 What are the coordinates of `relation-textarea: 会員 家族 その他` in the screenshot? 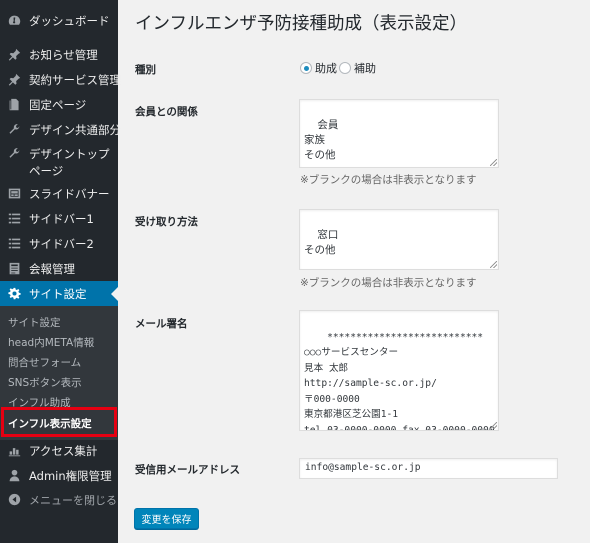 It's located at (399, 133).